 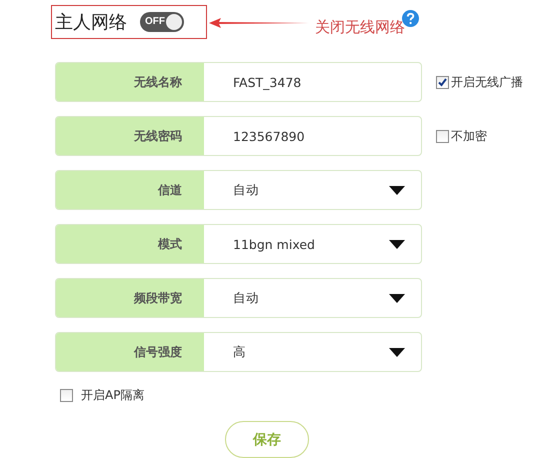 What do you see at coordinates (130, 136) in the screenshot?
I see `field-label: 无线密码` at bounding box center [130, 136].